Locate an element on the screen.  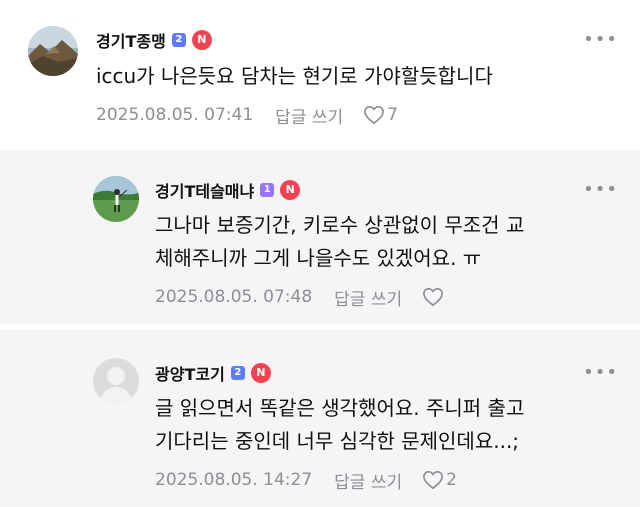
like-count: 2 is located at coordinates (451, 480).